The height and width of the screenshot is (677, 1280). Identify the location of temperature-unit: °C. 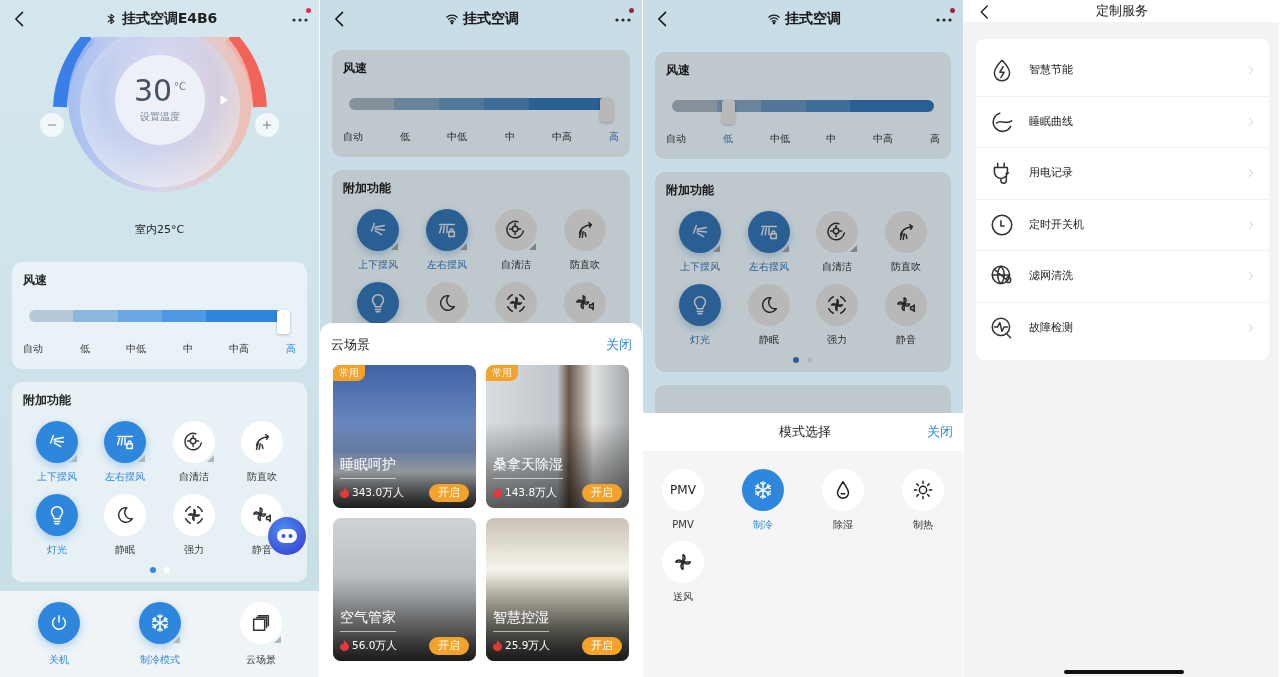
(180, 87).